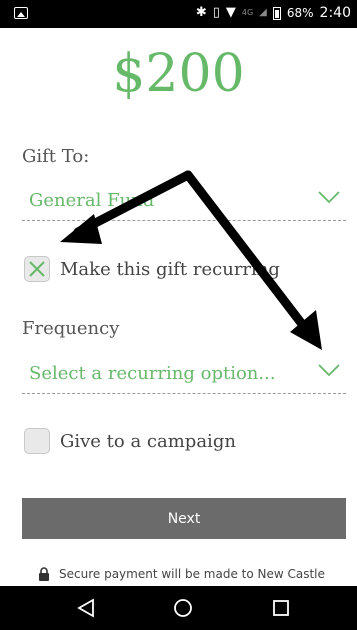 Image resolution: width=357 pixels, height=630 pixels. I want to click on wifi-icon: ▼, so click(230, 12).